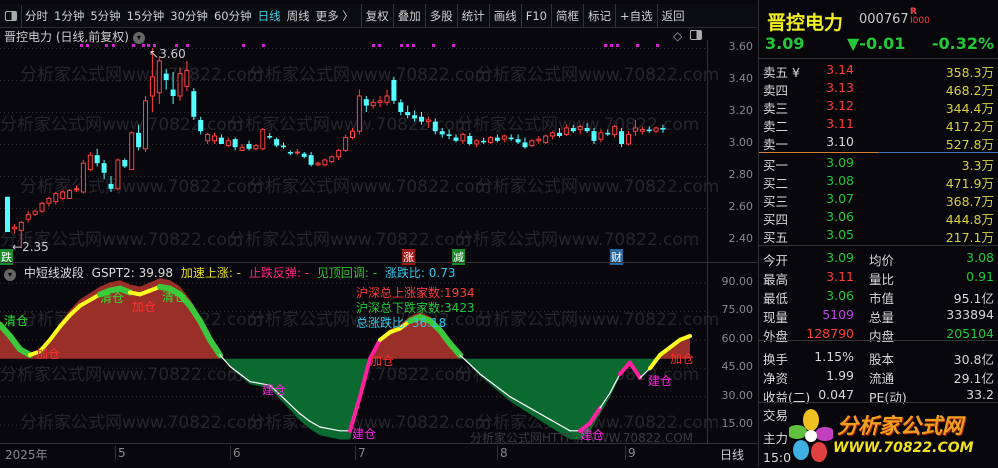  I want to click on tab-period: 30分钟, so click(189, 16).